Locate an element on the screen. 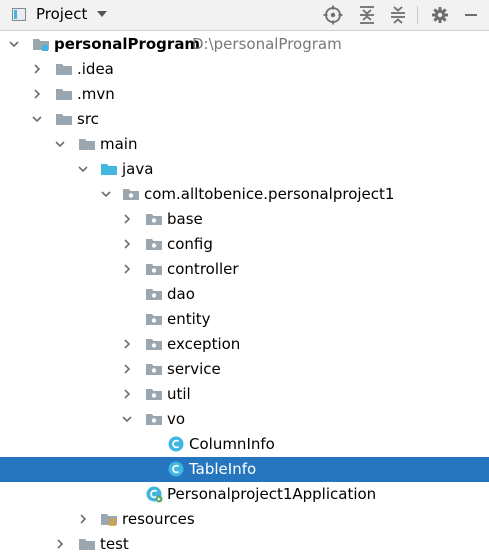  resources-folder-icon is located at coordinates (109, 520).